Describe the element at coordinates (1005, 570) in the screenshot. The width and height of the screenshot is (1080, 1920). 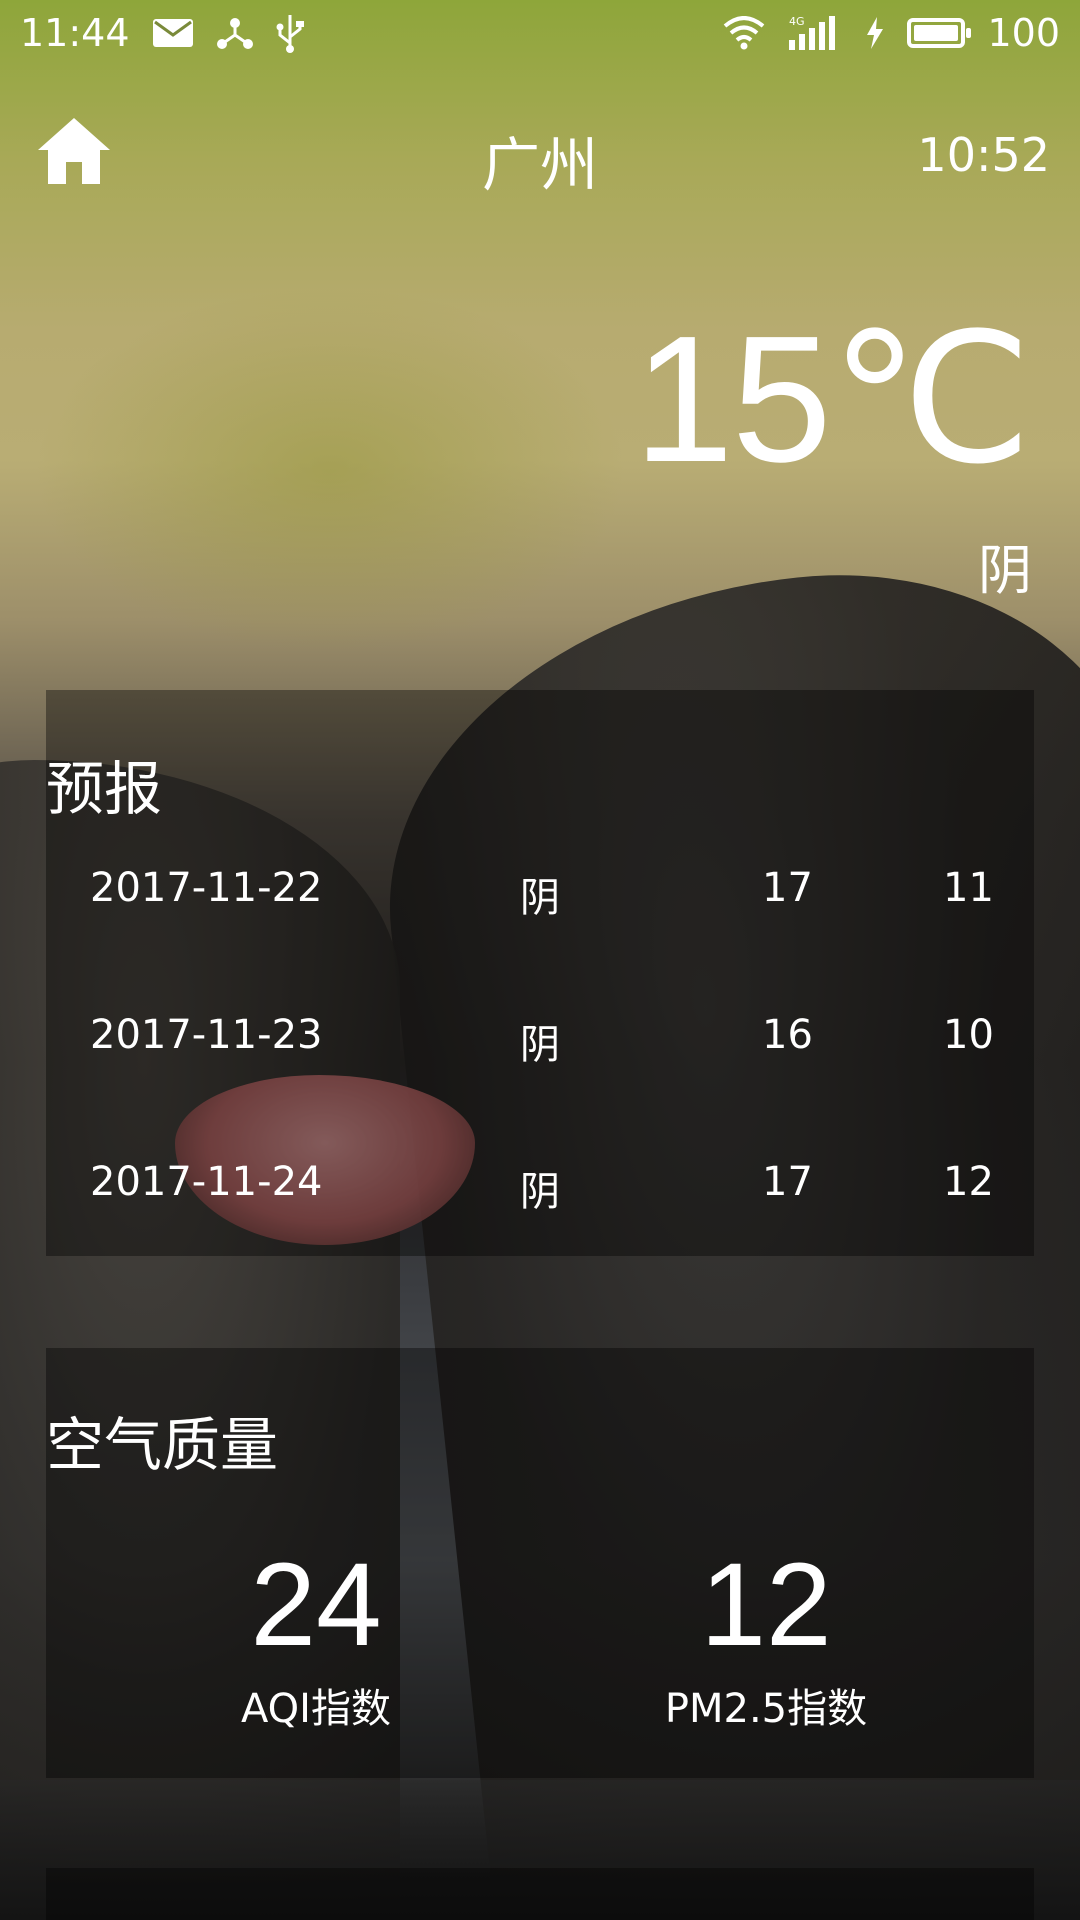
I see `current-weather-info: 阴` at that location.